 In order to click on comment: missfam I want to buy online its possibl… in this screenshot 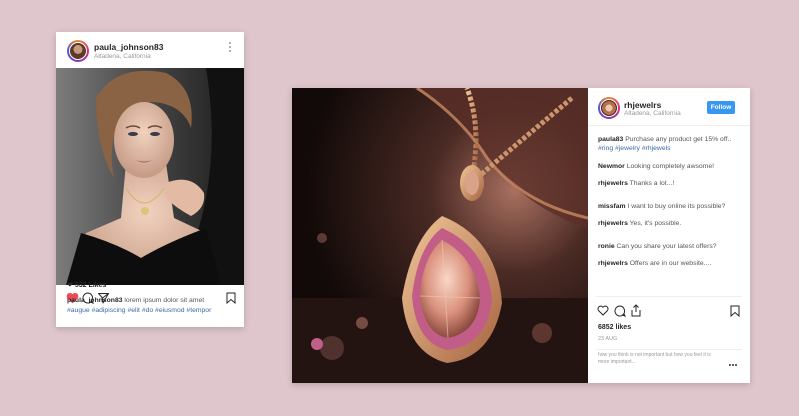, I will do `click(662, 206)`.